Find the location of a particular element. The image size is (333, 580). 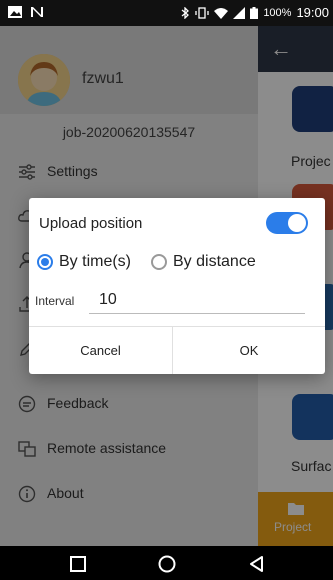

upload-position-toggle is located at coordinates (287, 223).